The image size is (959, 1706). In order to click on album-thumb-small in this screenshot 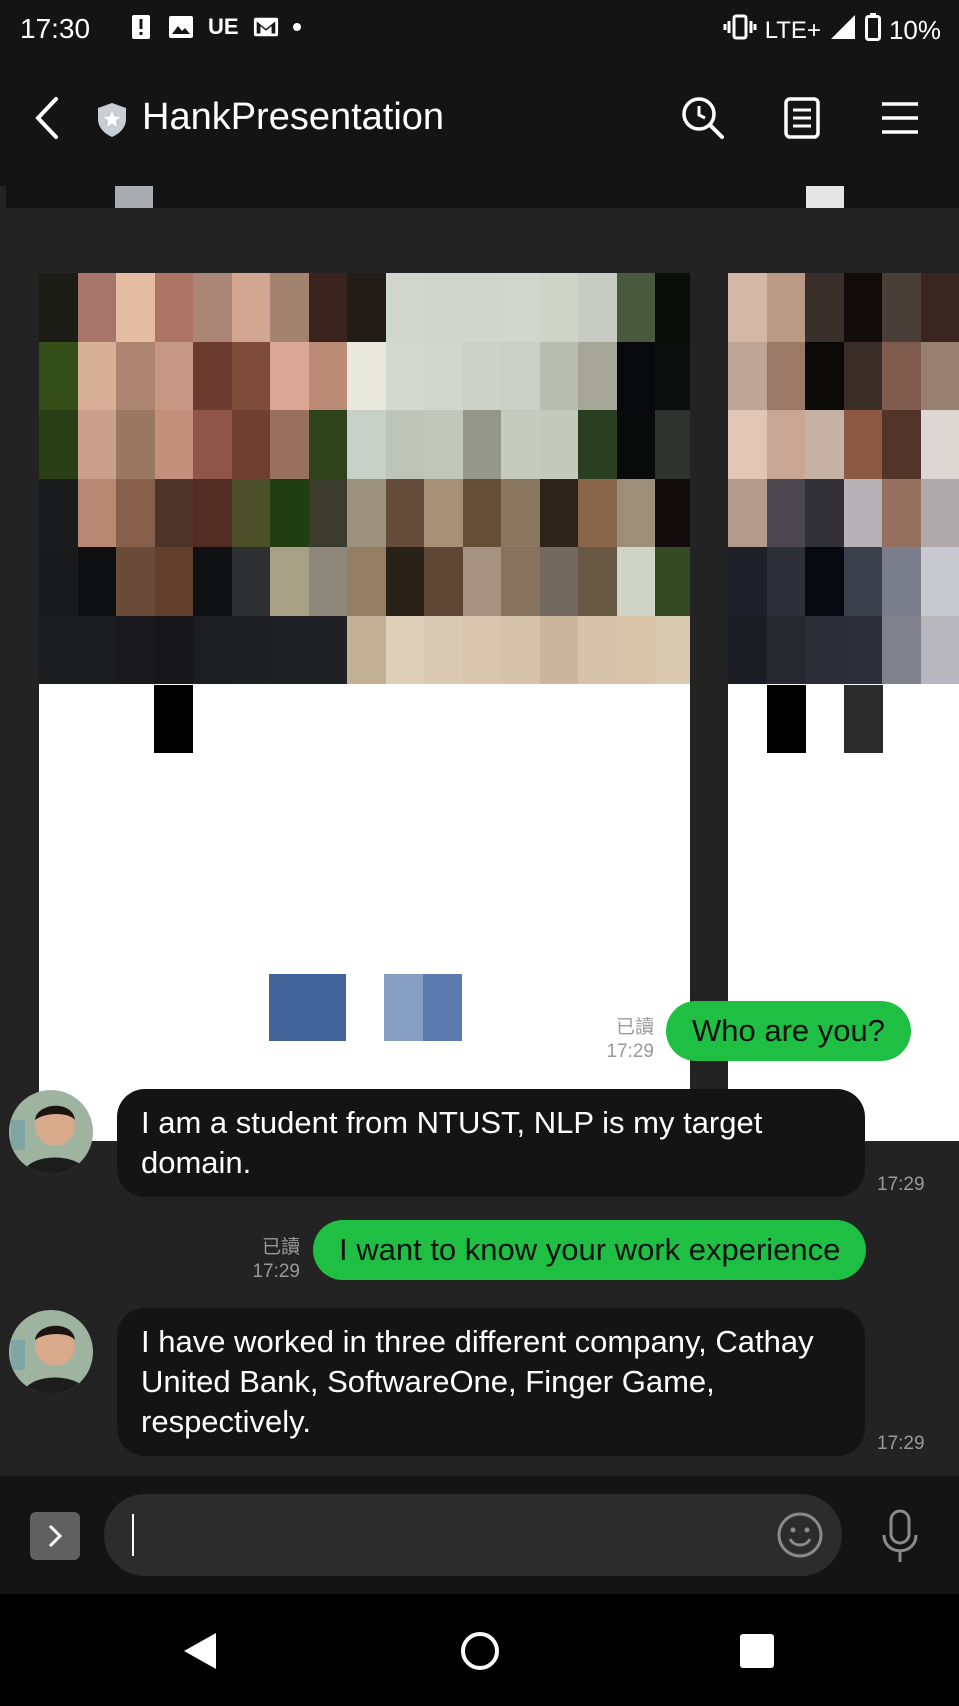, I will do `click(134, 197)`.